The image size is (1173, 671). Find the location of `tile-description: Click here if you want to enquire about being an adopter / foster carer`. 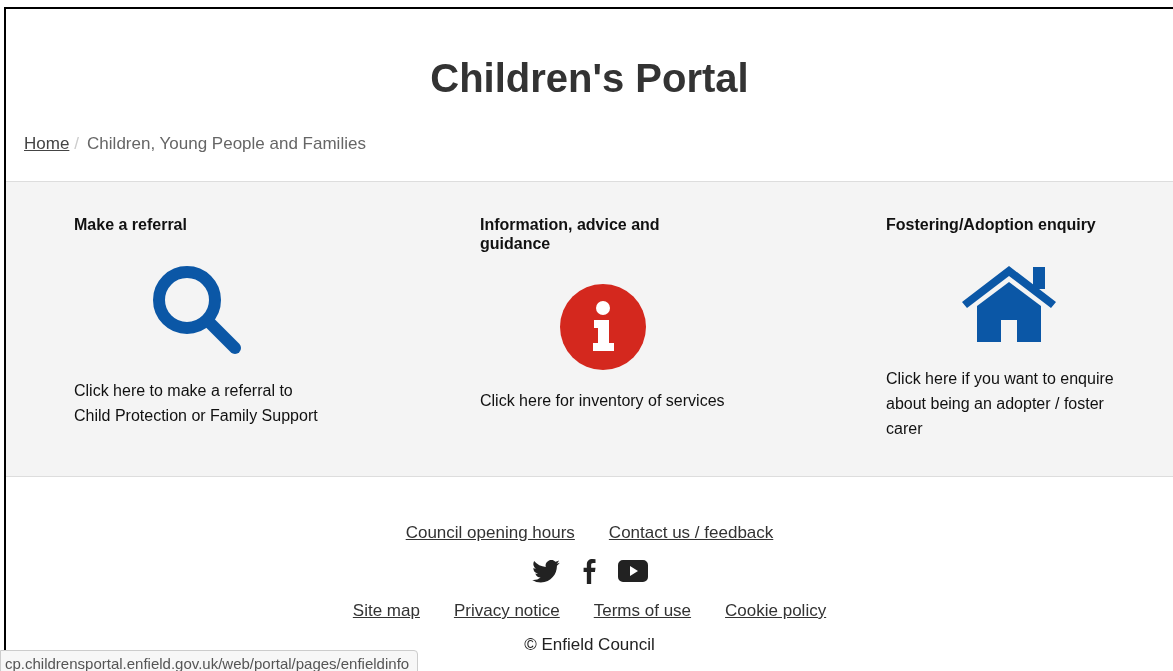

tile-description: Click here if you want to enquire about being an adopter / foster carer is located at coordinates (1000, 404).